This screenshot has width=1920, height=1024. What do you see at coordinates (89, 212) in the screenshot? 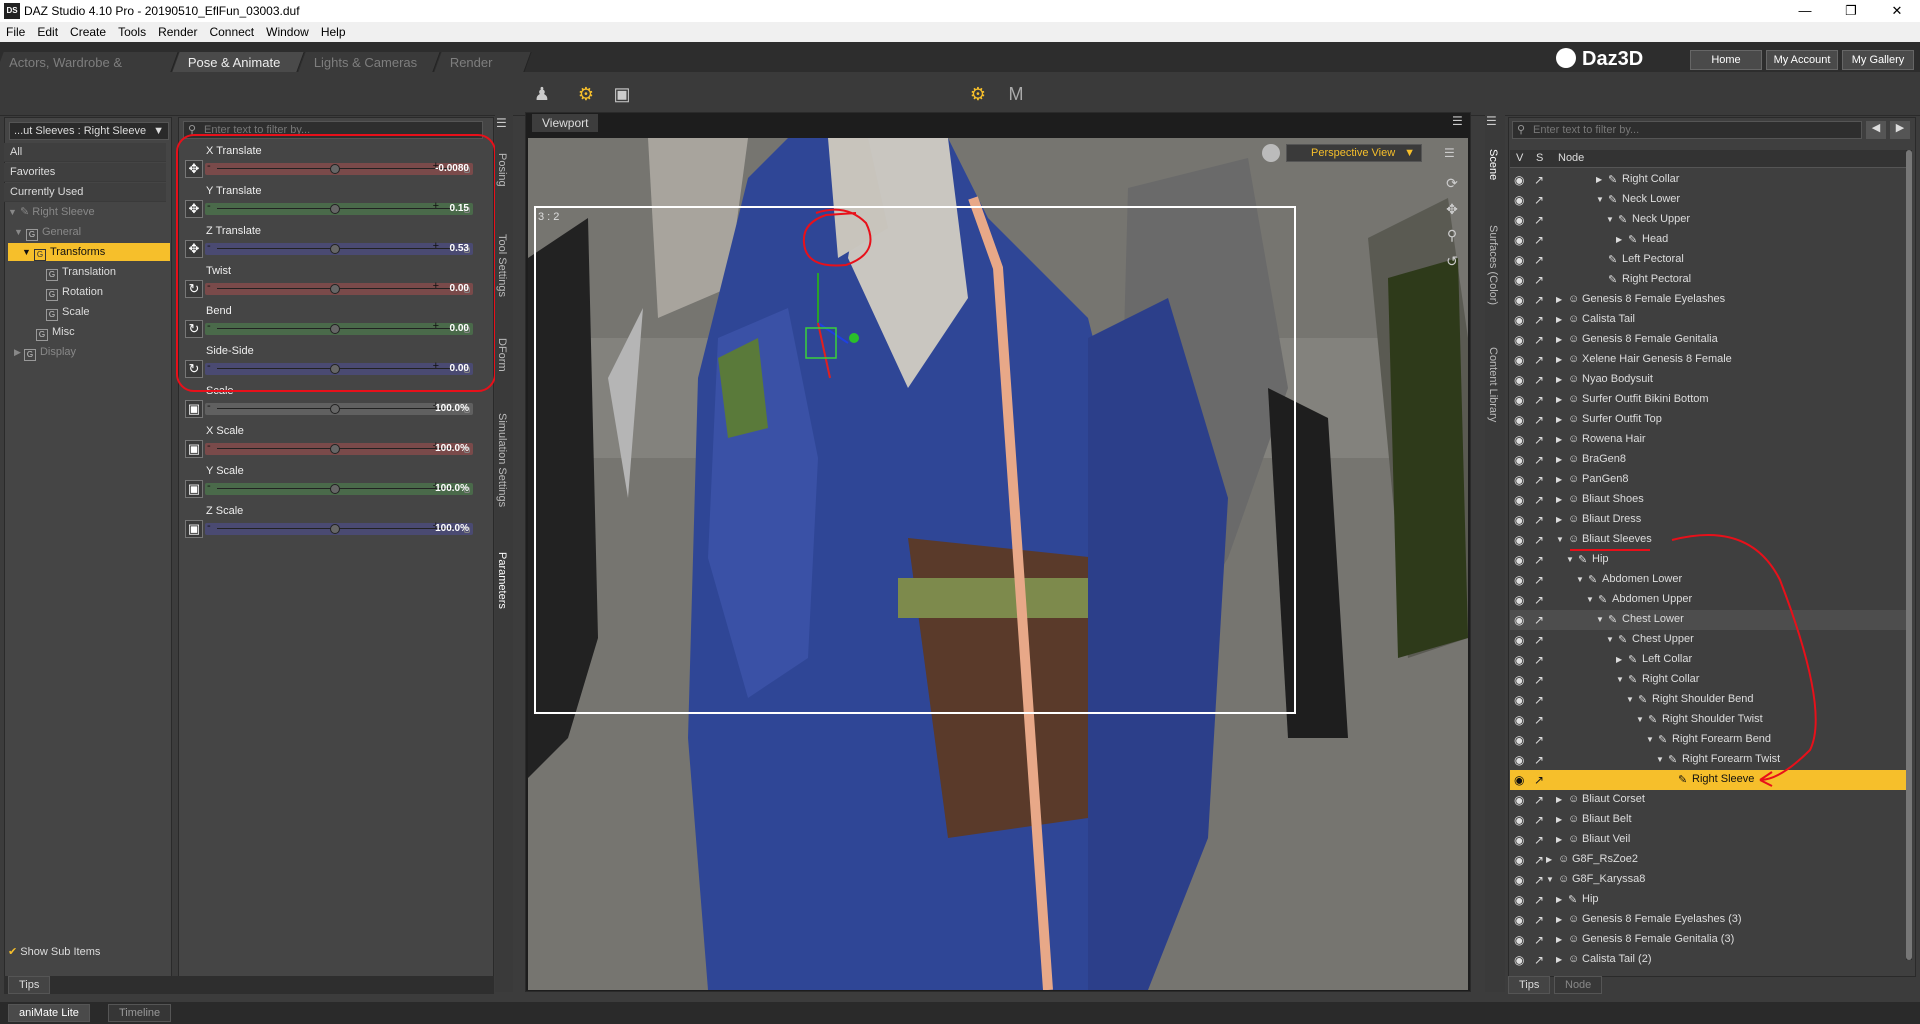
I see `tree-node-right-sleeve: ▼ ✎ Right Sleeve` at bounding box center [89, 212].